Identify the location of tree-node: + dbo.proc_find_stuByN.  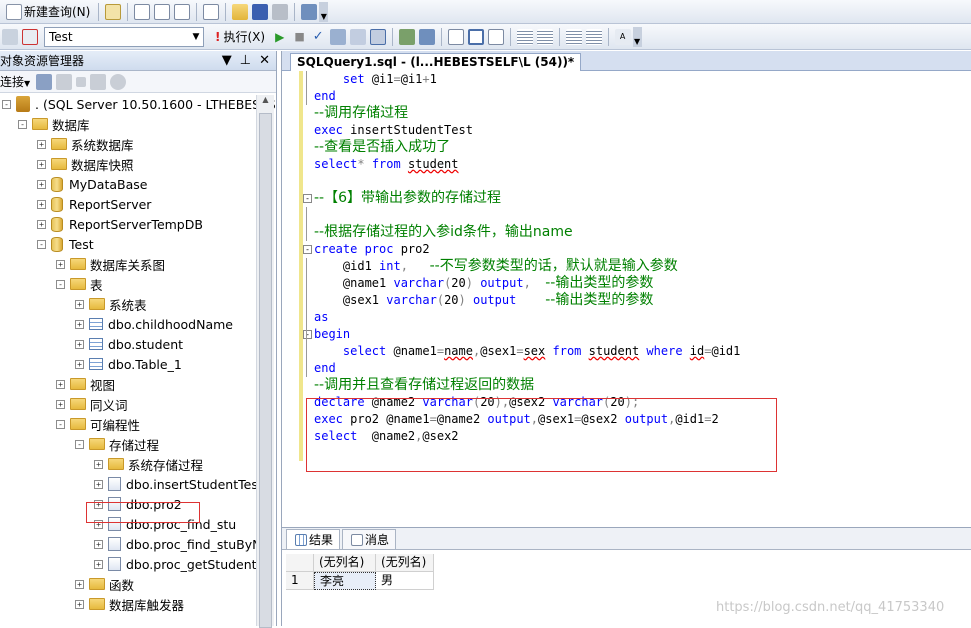
(177, 544).